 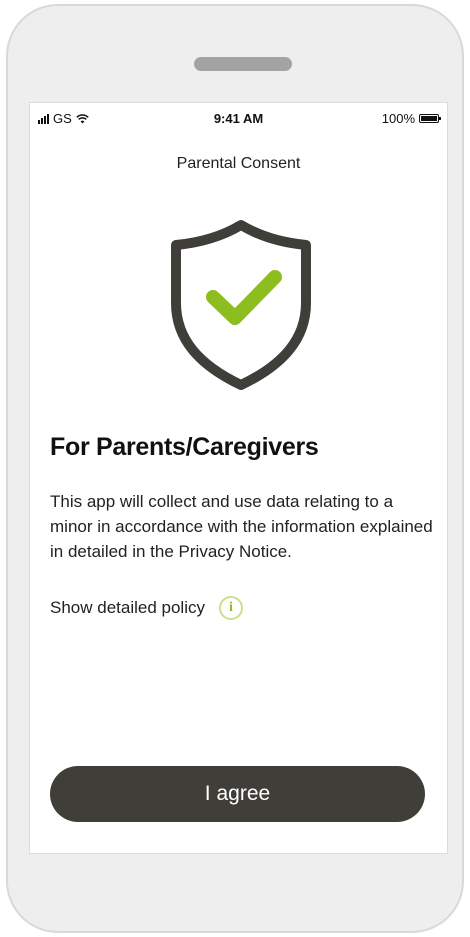 I want to click on status-right: 100%, so click(x=411, y=118).